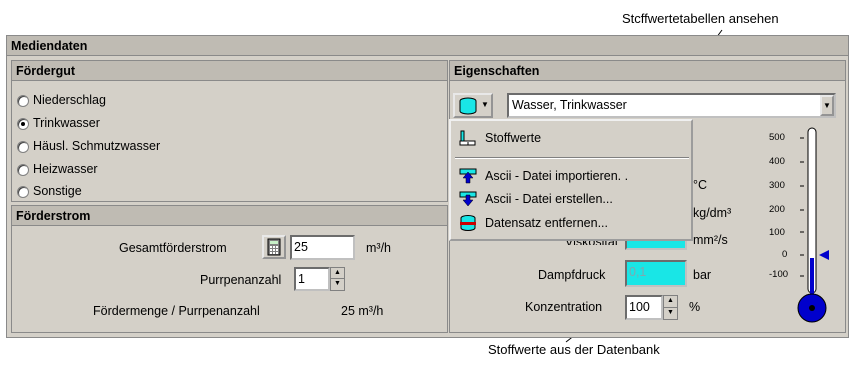 Image resolution: width=856 pixels, height=366 pixels. I want to click on pumpenanzahl-stepper: ▲ ▼, so click(337, 279).